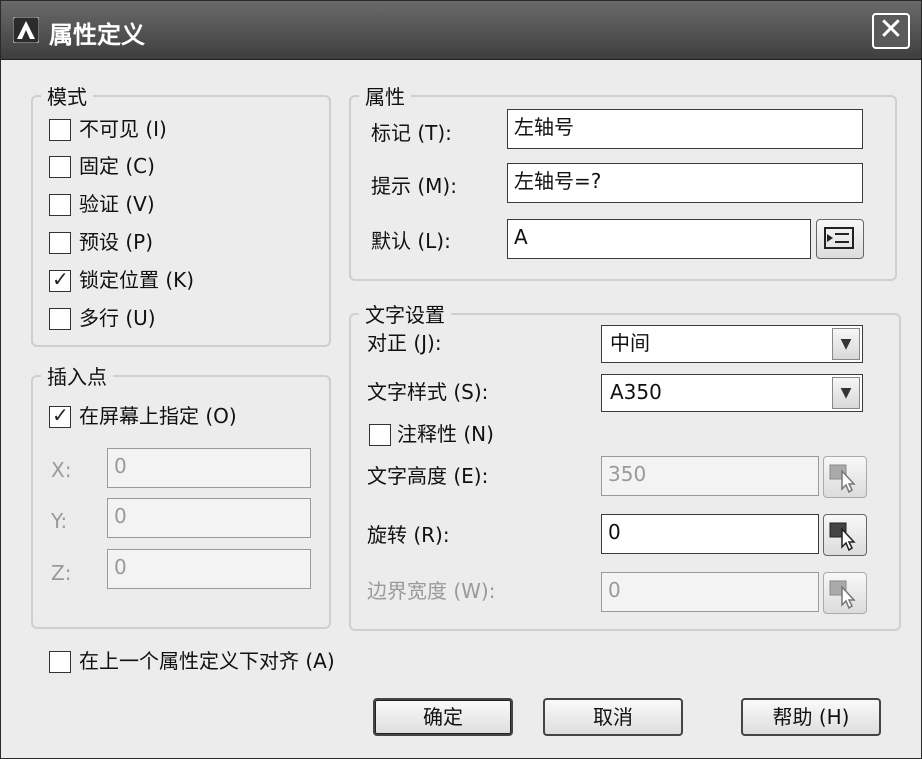 This screenshot has height=759, width=922. Describe the element at coordinates (209, 468) in the screenshot. I see `x-input: 0` at that location.